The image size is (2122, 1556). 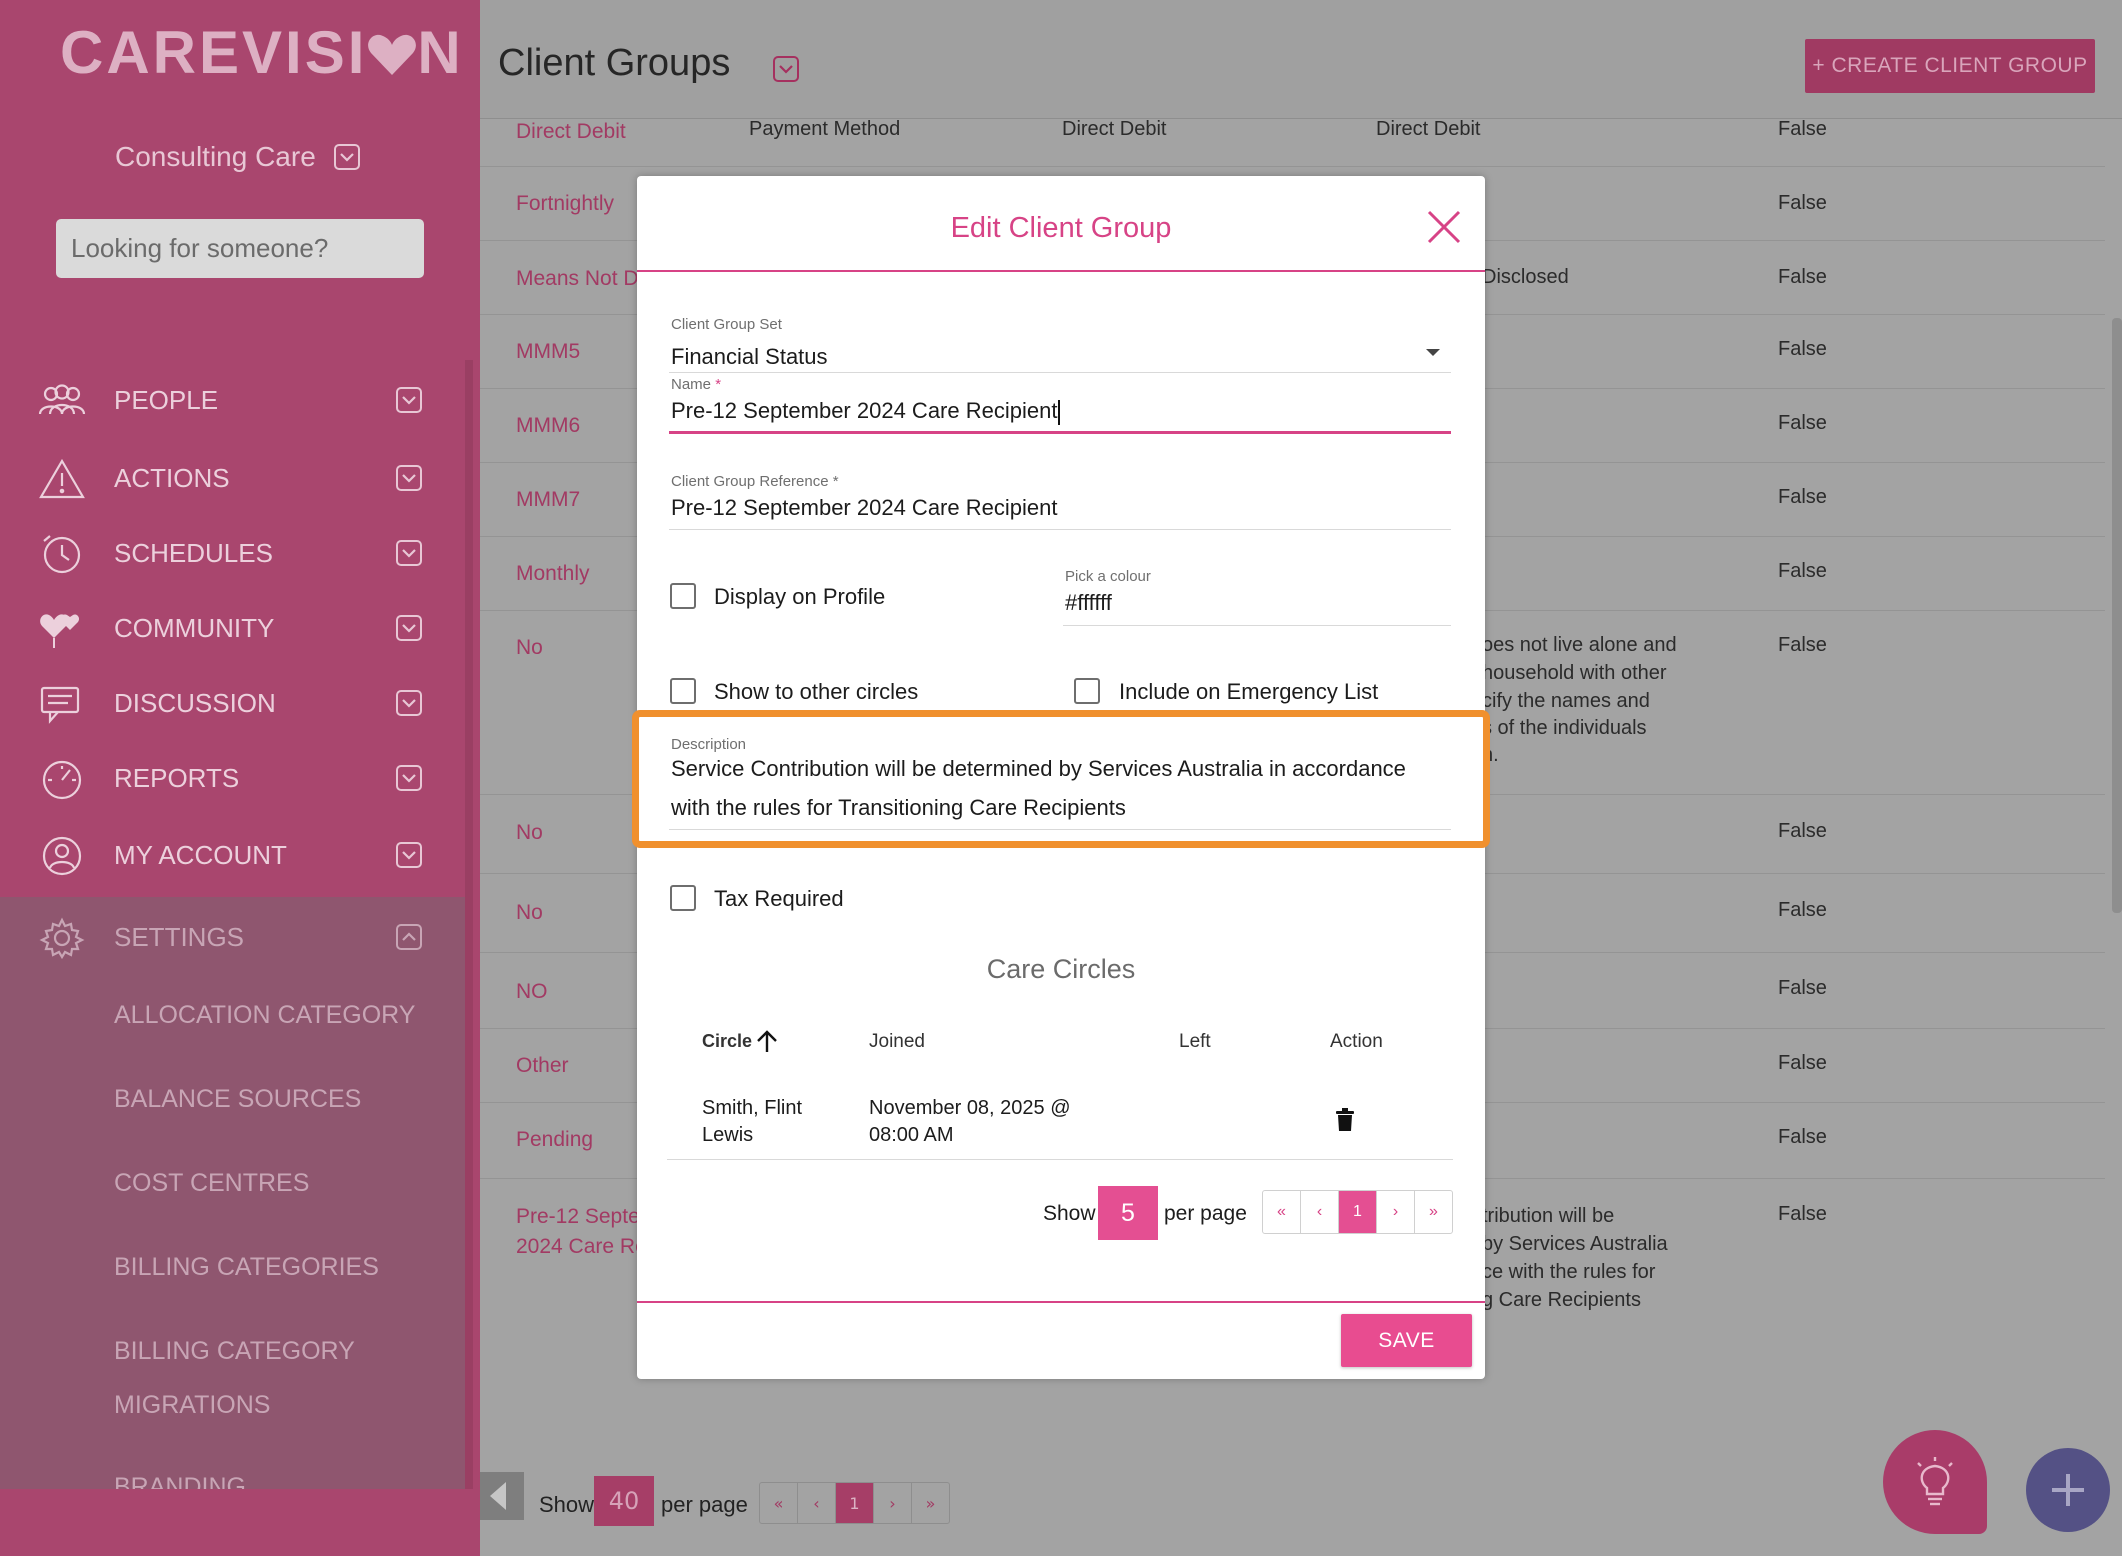 I want to click on main-scrollbar, so click(x=2117, y=615).